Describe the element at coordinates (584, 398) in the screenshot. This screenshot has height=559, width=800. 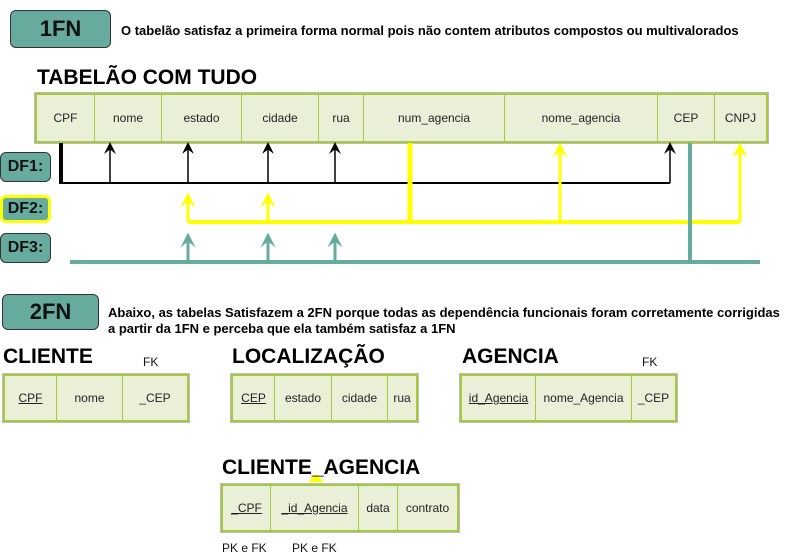
I see `column-nome-agencia: nome_Agencia` at that location.